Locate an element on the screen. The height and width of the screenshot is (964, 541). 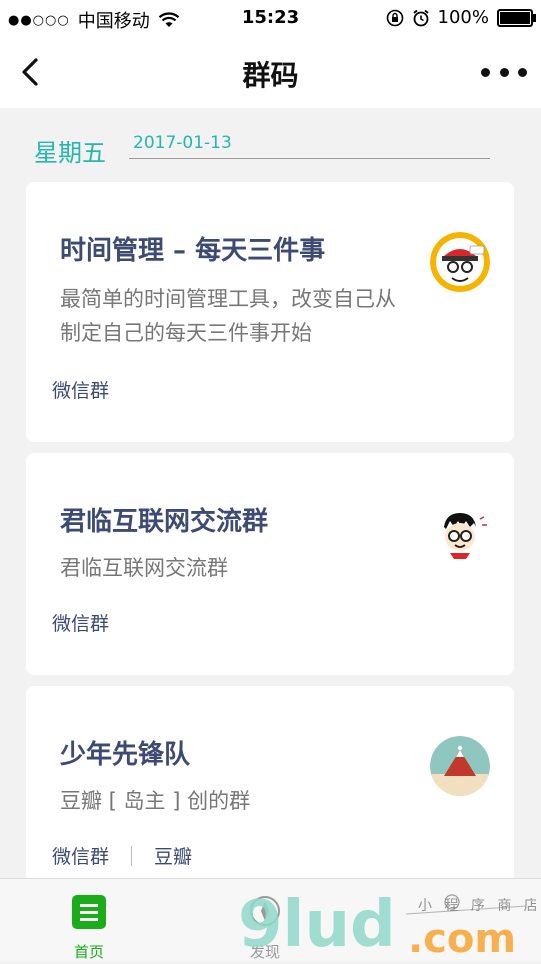
battery-fill is located at coordinates (515, 17).